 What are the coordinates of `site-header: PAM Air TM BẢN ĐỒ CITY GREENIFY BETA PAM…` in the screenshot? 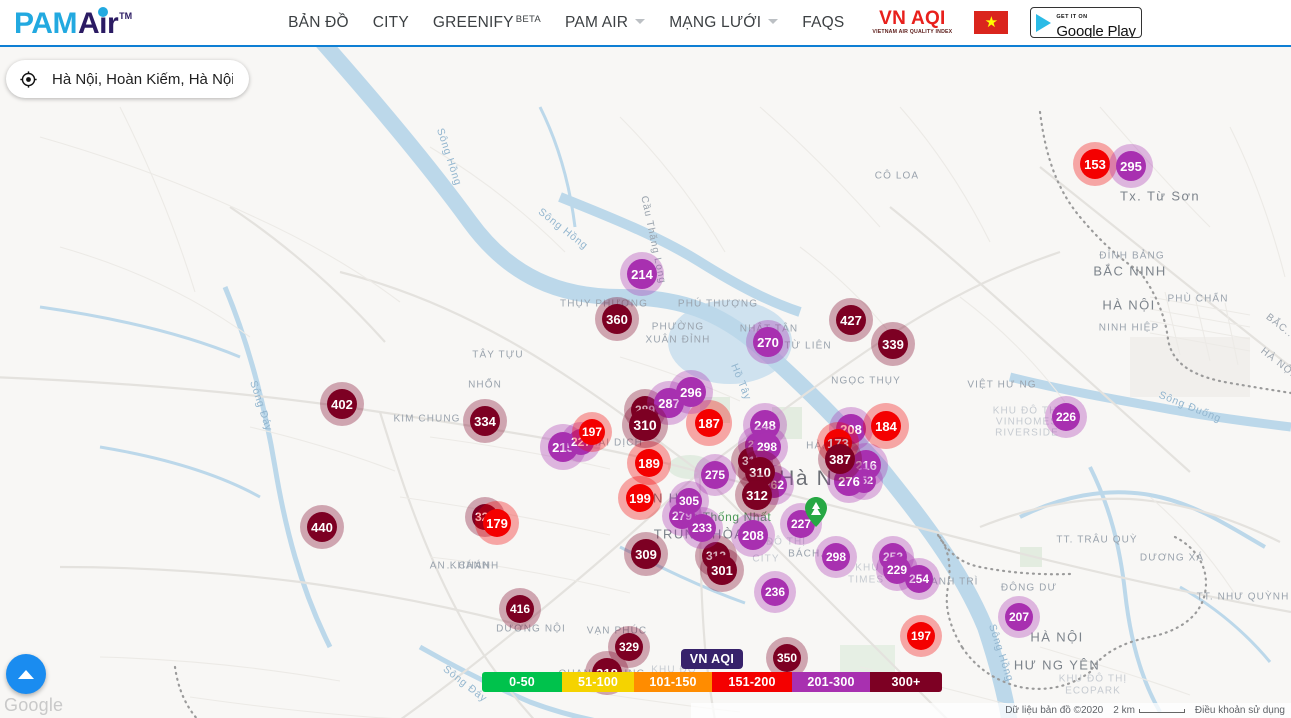 It's located at (645, 23).